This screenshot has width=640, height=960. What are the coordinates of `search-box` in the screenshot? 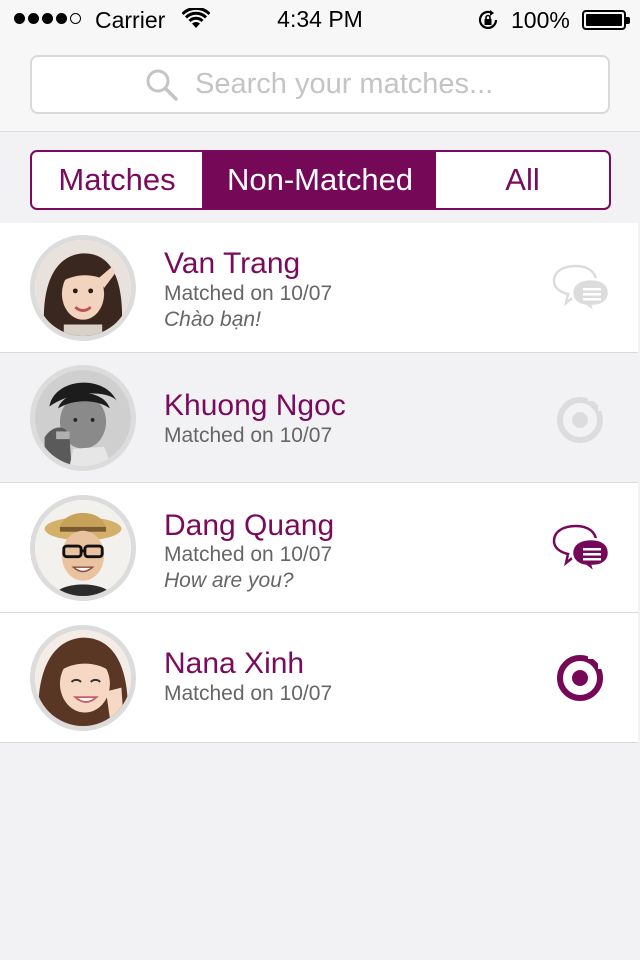 It's located at (320, 84).